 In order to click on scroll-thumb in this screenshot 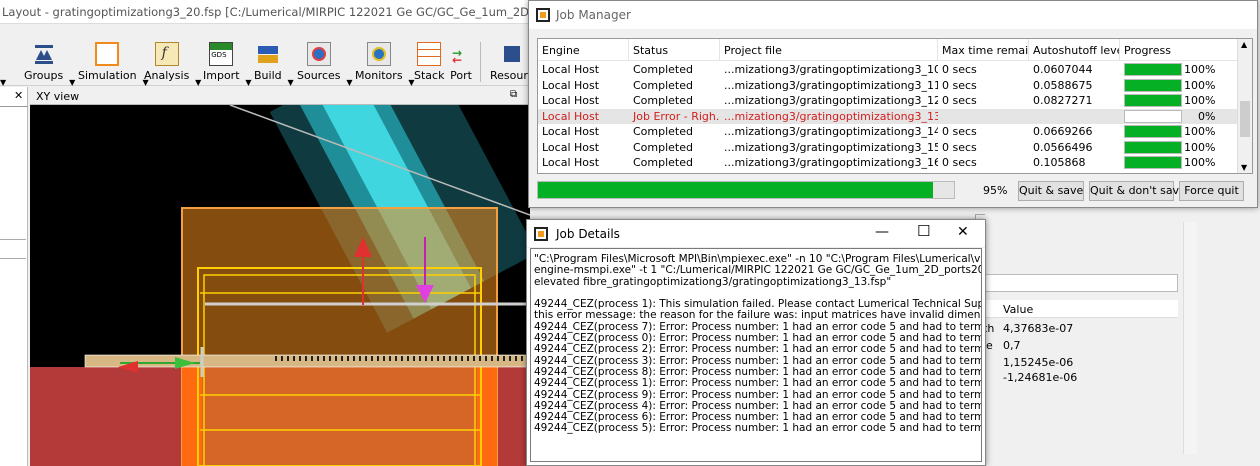, I will do `click(1245, 119)`.